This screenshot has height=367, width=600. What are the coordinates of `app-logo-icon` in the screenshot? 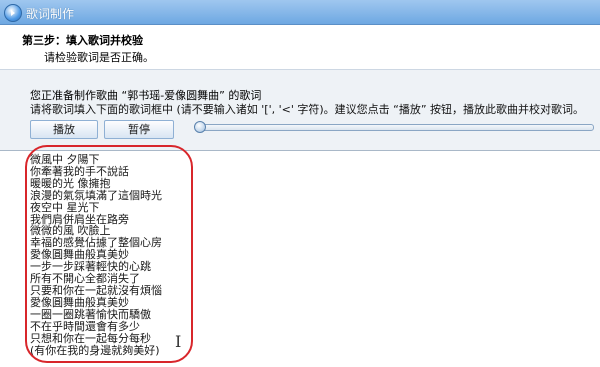 It's located at (13, 13).